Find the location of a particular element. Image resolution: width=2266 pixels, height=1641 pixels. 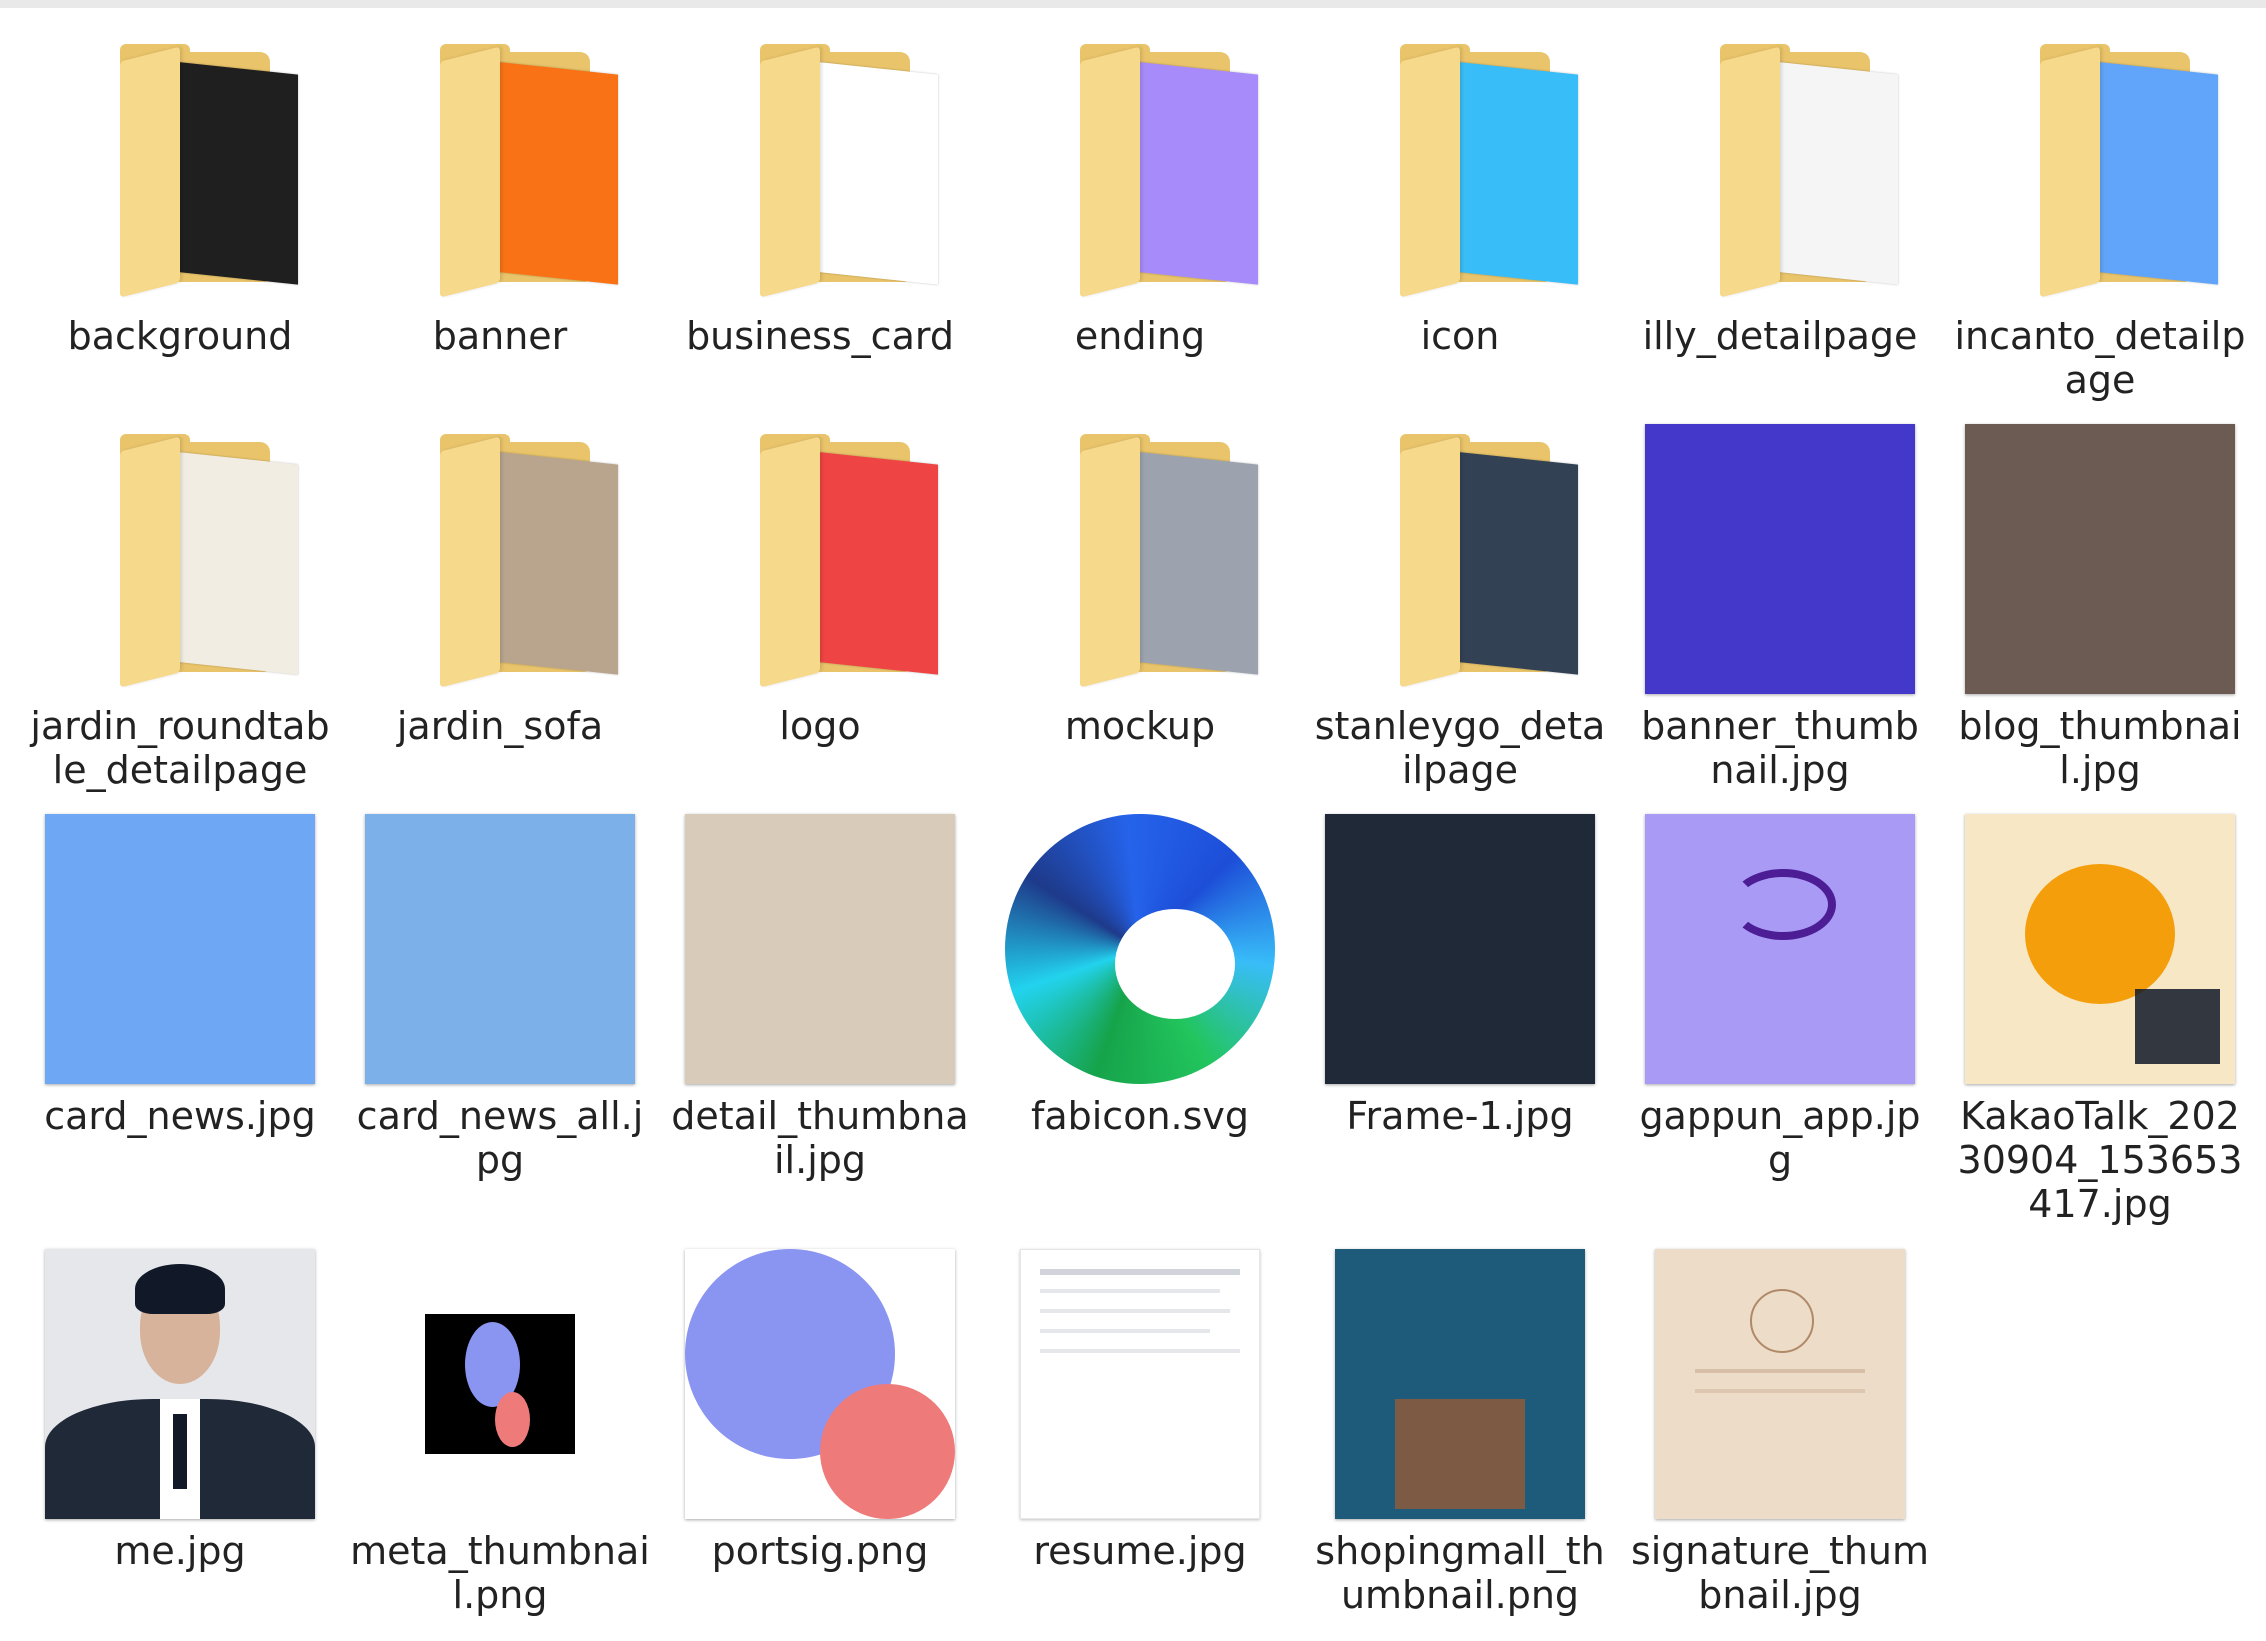

item-label: banner_thumbnail.jpg is located at coordinates (1780, 748).